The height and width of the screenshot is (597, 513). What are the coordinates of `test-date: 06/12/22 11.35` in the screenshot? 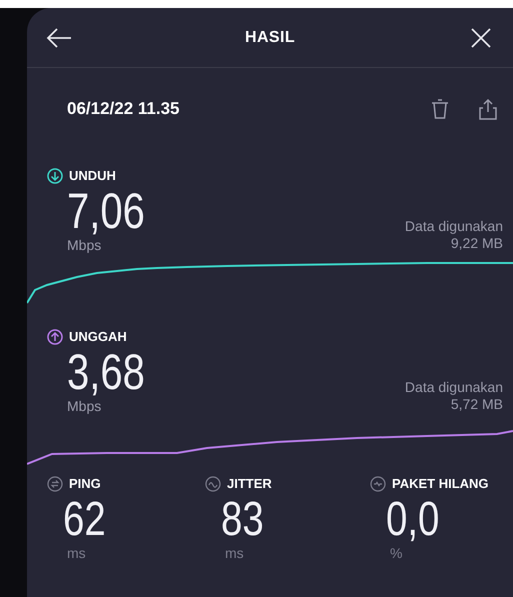 It's located at (123, 109).